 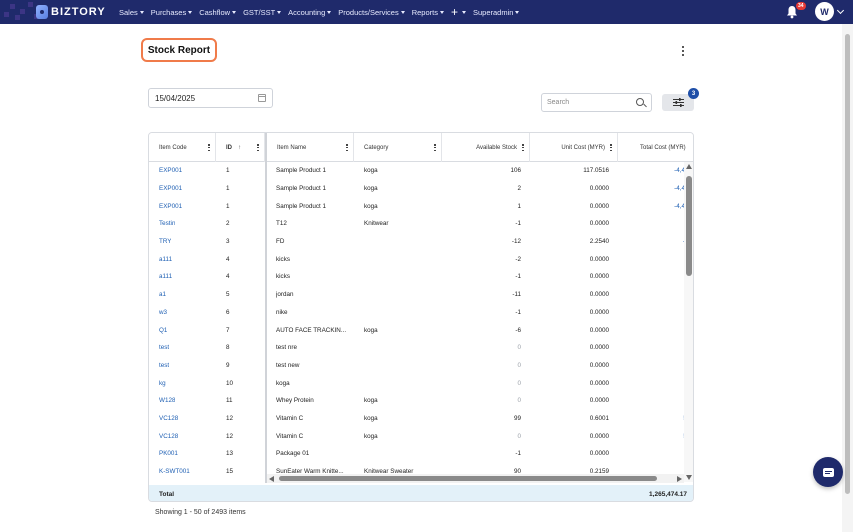 What do you see at coordinates (840, 10) in the screenshot?
I see `chevron-down-icon` at bounding box center [840, 10].